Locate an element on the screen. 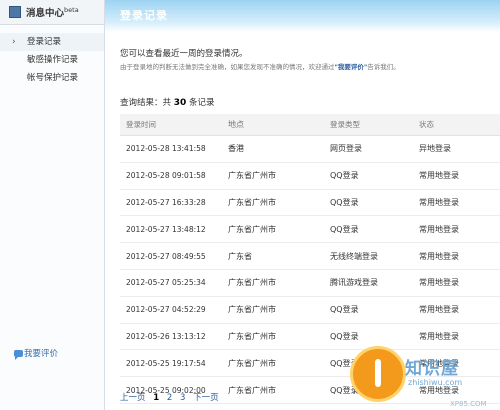 The image size is (500, 410). table-row: 2012-05-28 13:41:58 香港 网页登录 异地登录 is located at coordinates (310, 149).